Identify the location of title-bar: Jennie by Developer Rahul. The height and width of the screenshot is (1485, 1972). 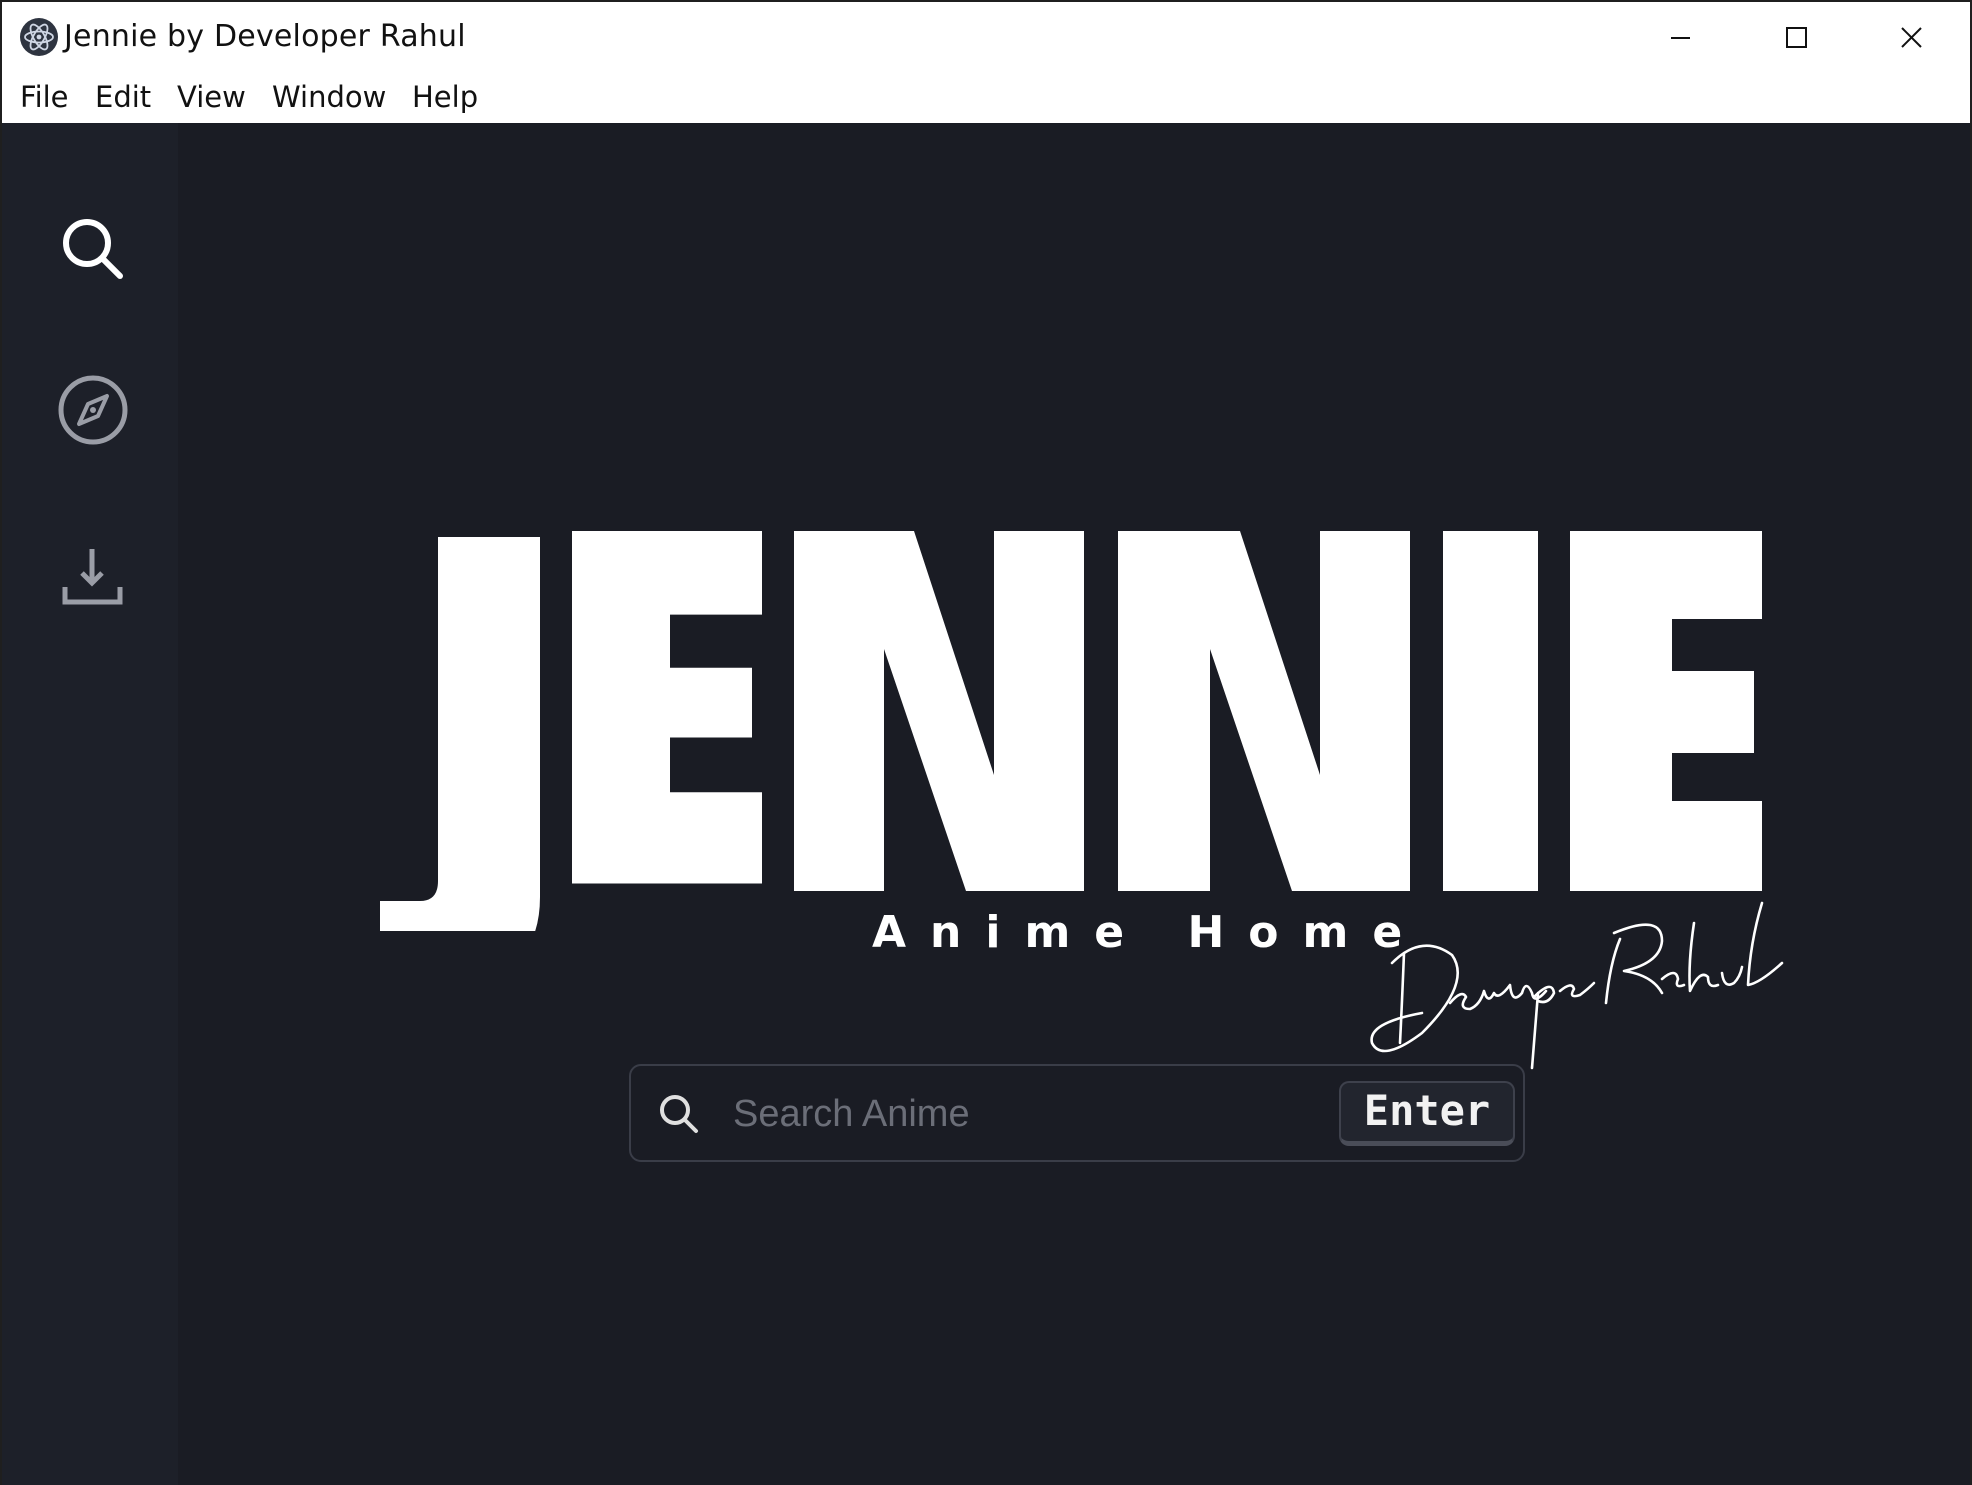
(986, 38).